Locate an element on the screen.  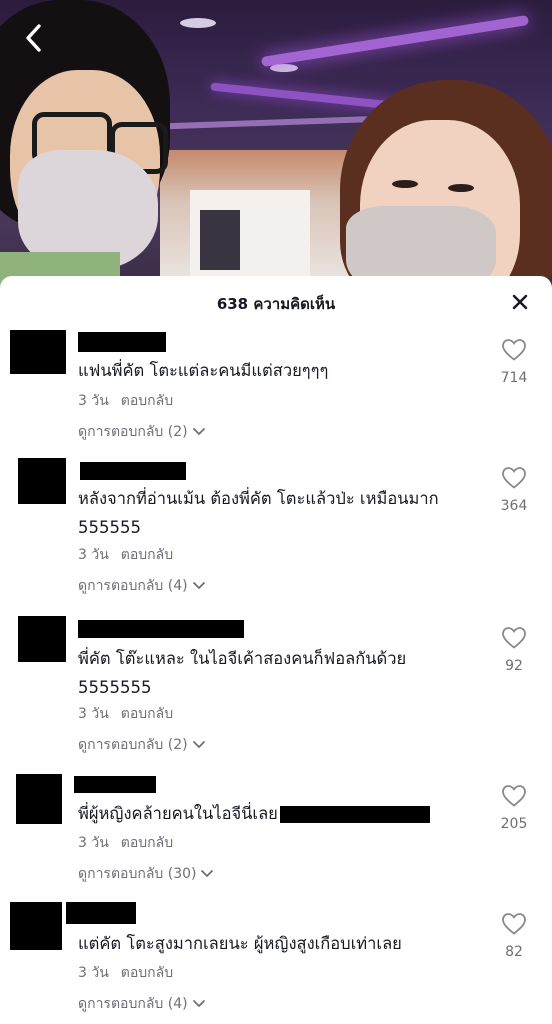
like-count: 82 is located at coordinates (514, 952).